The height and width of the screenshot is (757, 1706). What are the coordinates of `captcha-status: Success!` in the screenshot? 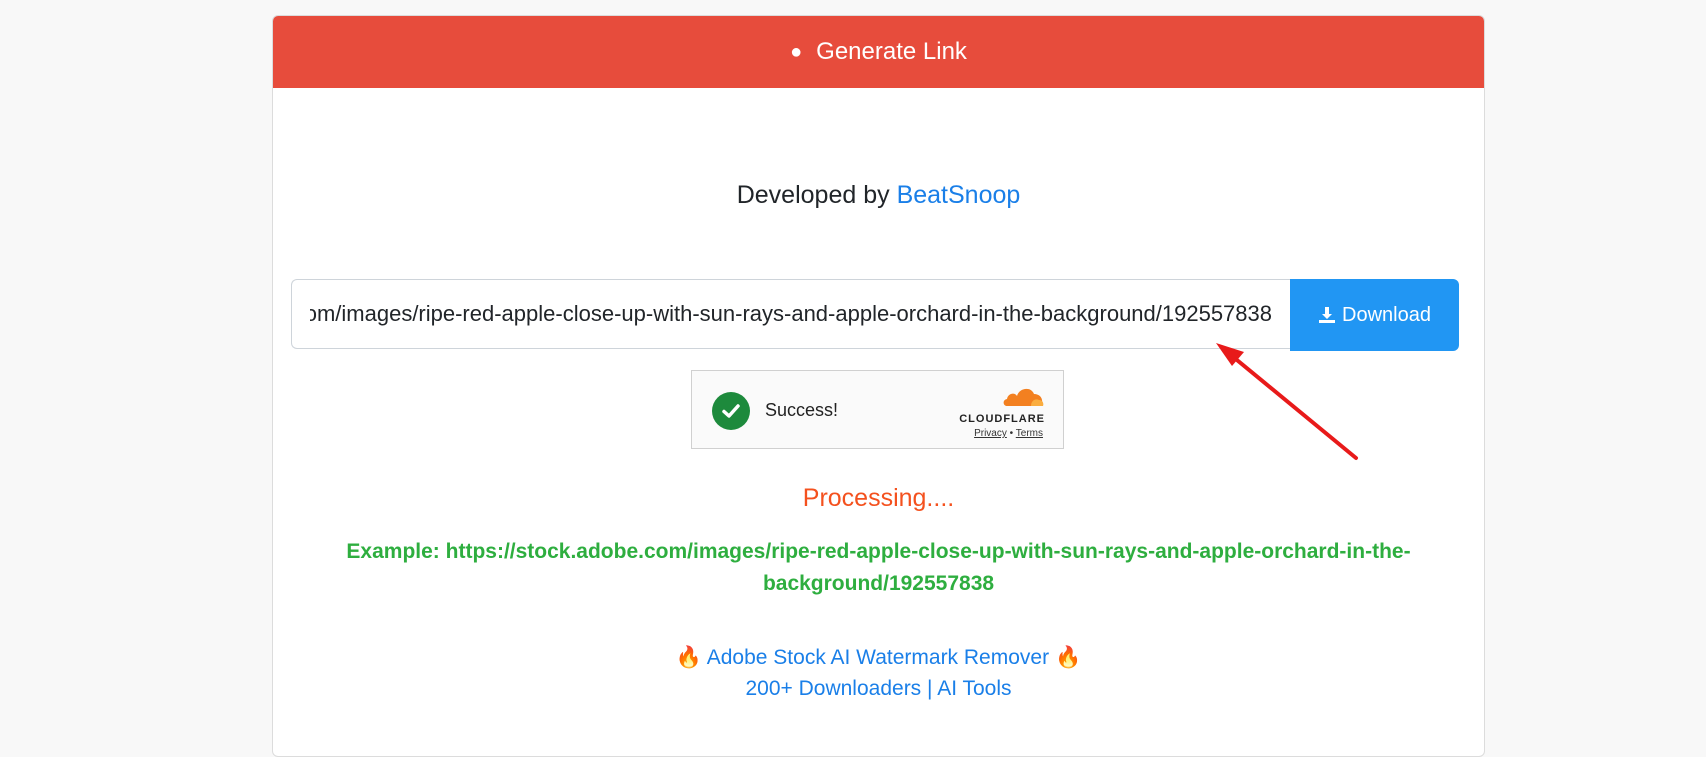 It's located at (802, 410).